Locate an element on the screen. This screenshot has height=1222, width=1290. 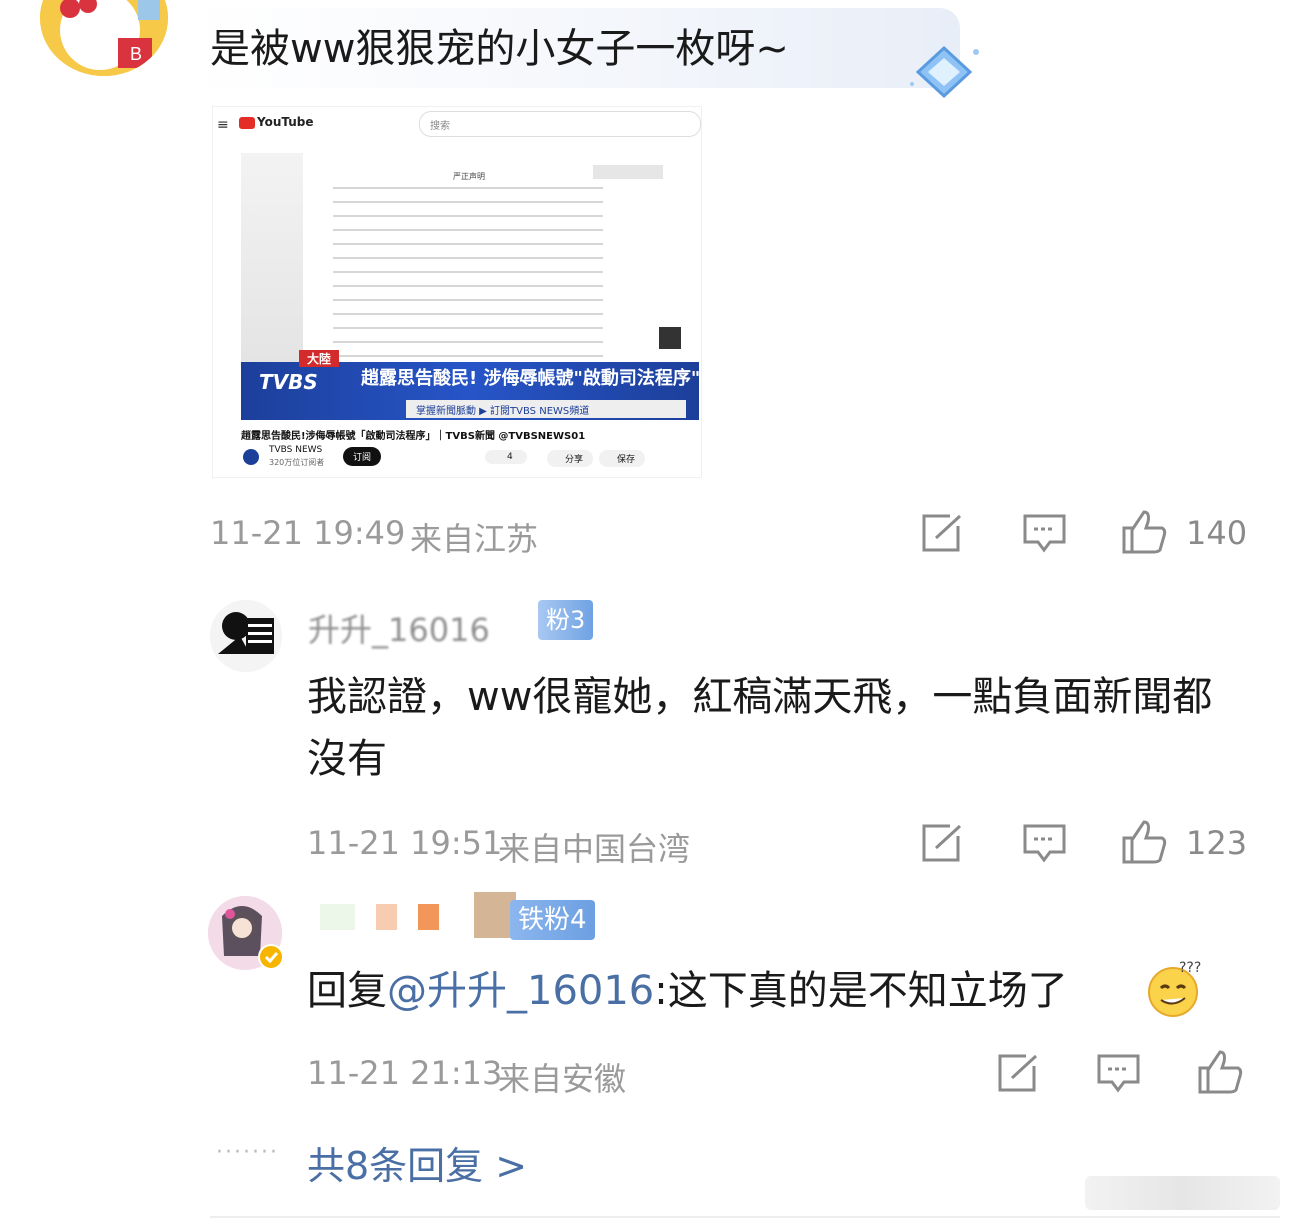
reply-location: 来自安徽 is located at coordinates (562, 1079).